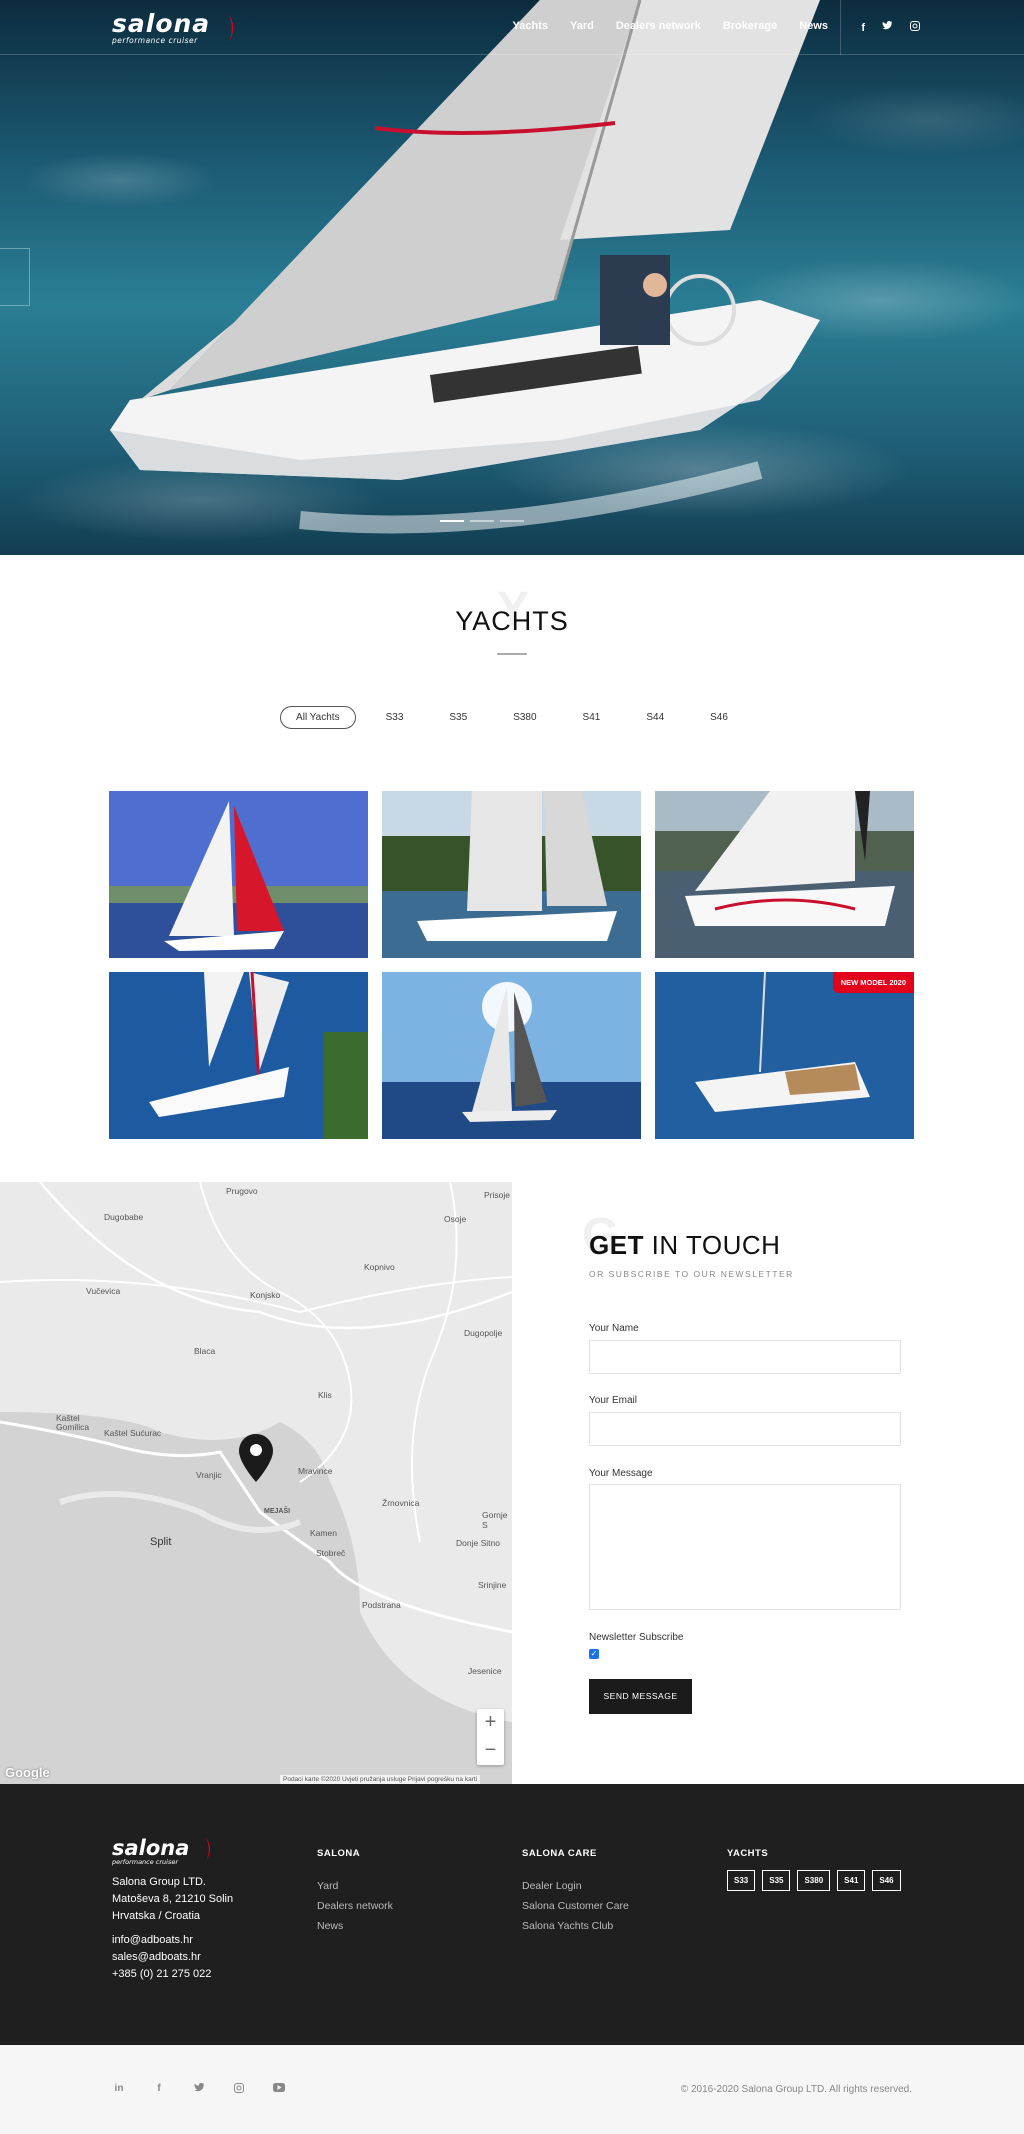 The width and height of the screenshot is (1024, 2134). I want to click on filter-s380: S380, so click(524, 717).